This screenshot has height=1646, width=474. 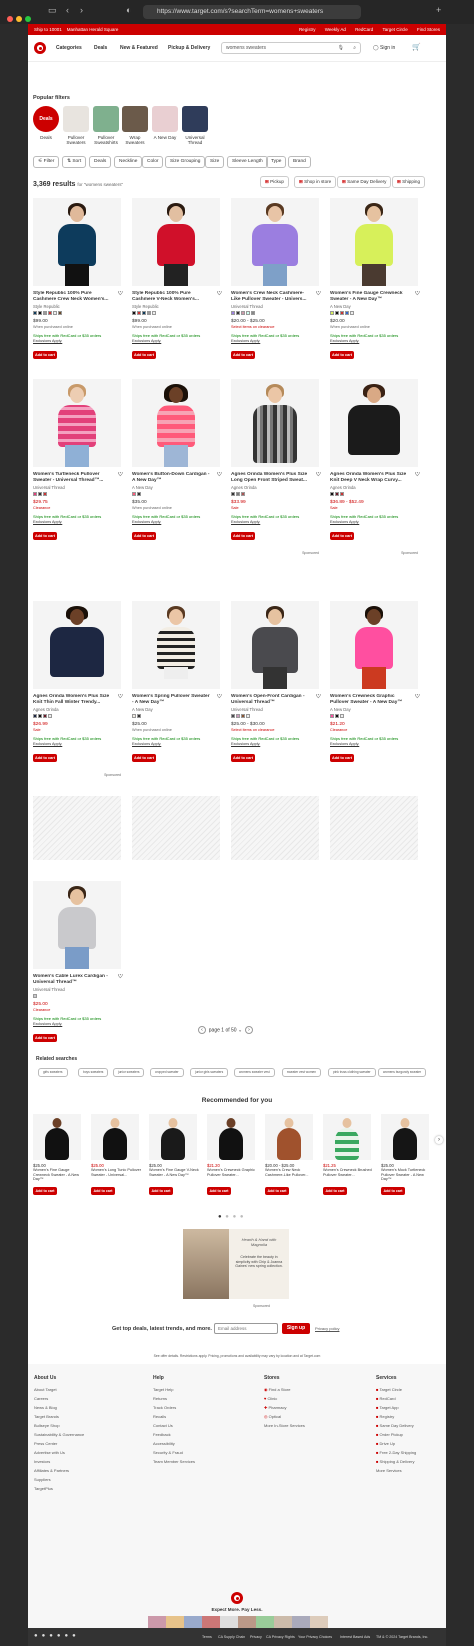 What do you see at coordinates (165, 123) in the screenshot?
I see `filter-a-new-day: A New Day` at bounding box center [165, 123].